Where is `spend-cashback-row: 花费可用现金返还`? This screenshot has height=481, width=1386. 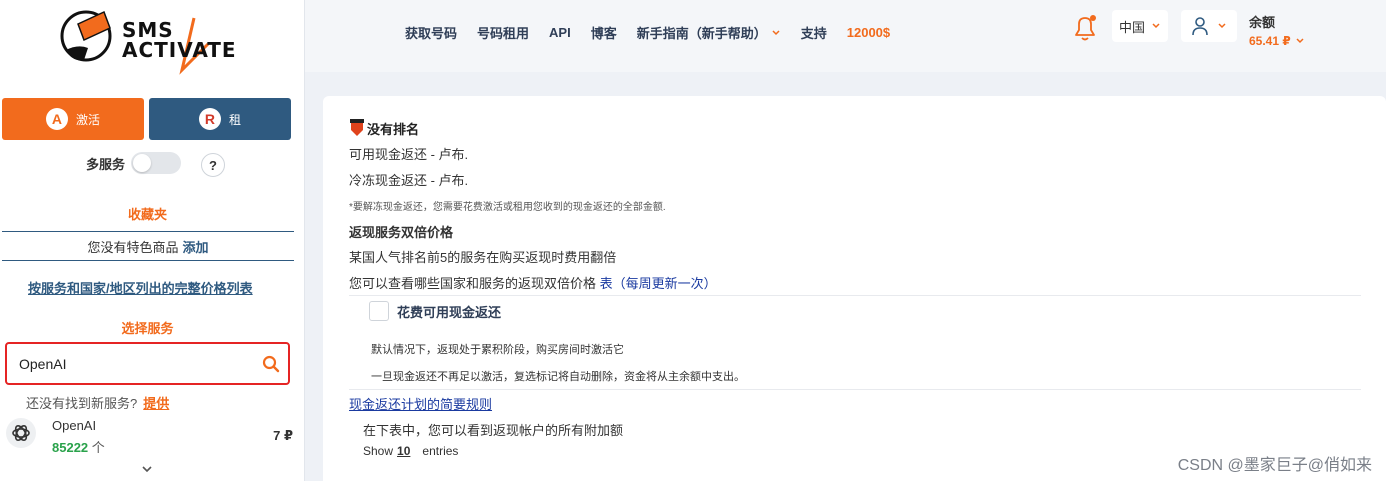
spend-cashback-row: 花费可用现金返还 is located at coordinates (435, 311).